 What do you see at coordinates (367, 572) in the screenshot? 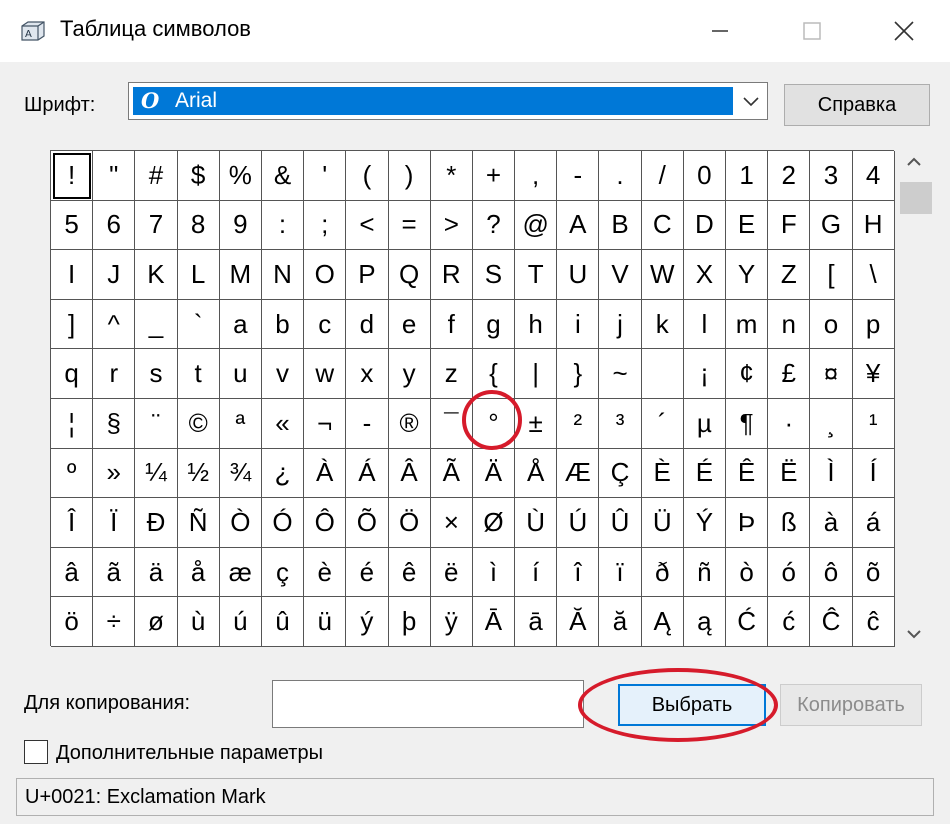
I see `char-cell: é` at bounding box center [367, 572].